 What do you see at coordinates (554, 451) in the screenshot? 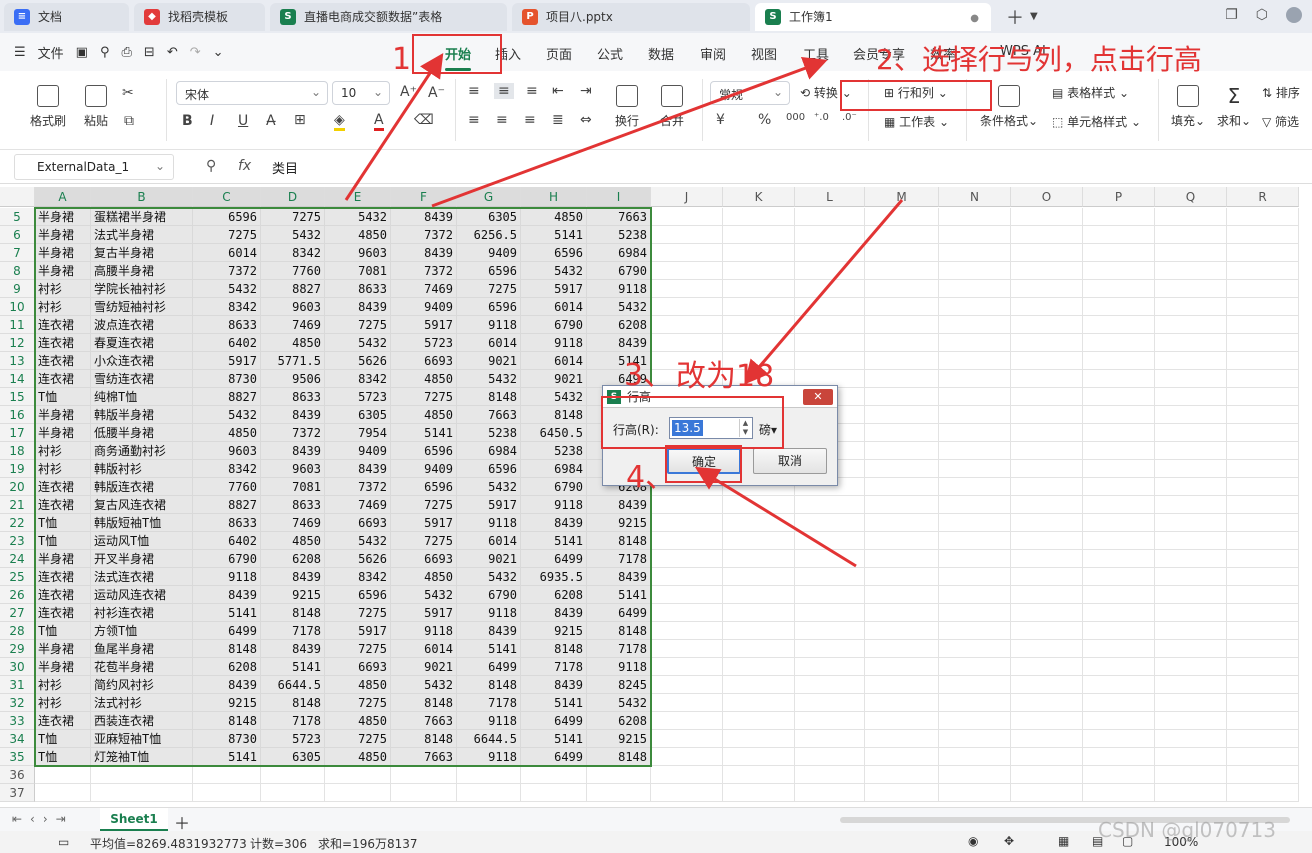
I see `table-cell: 5238` at bounding box center [554, 451].